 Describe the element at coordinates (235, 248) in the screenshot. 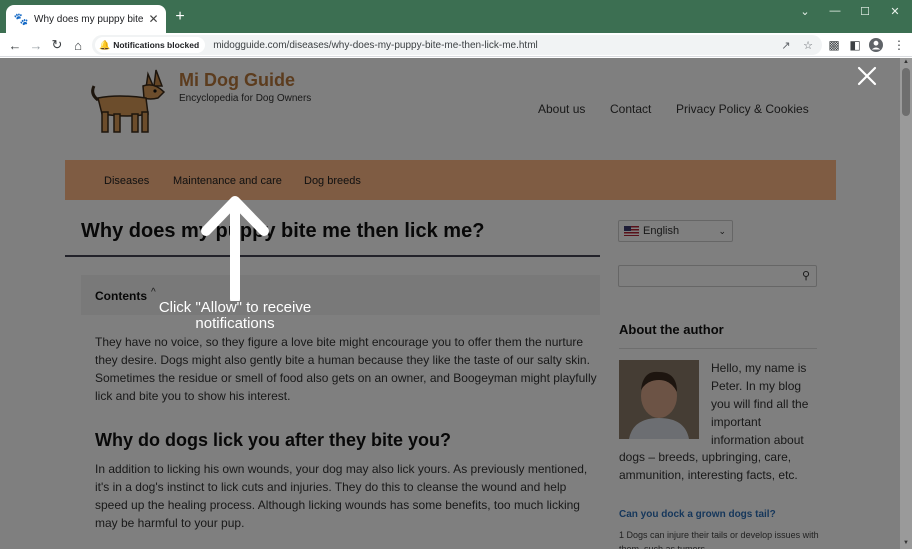

I see `arrow-up-icon` at that location.